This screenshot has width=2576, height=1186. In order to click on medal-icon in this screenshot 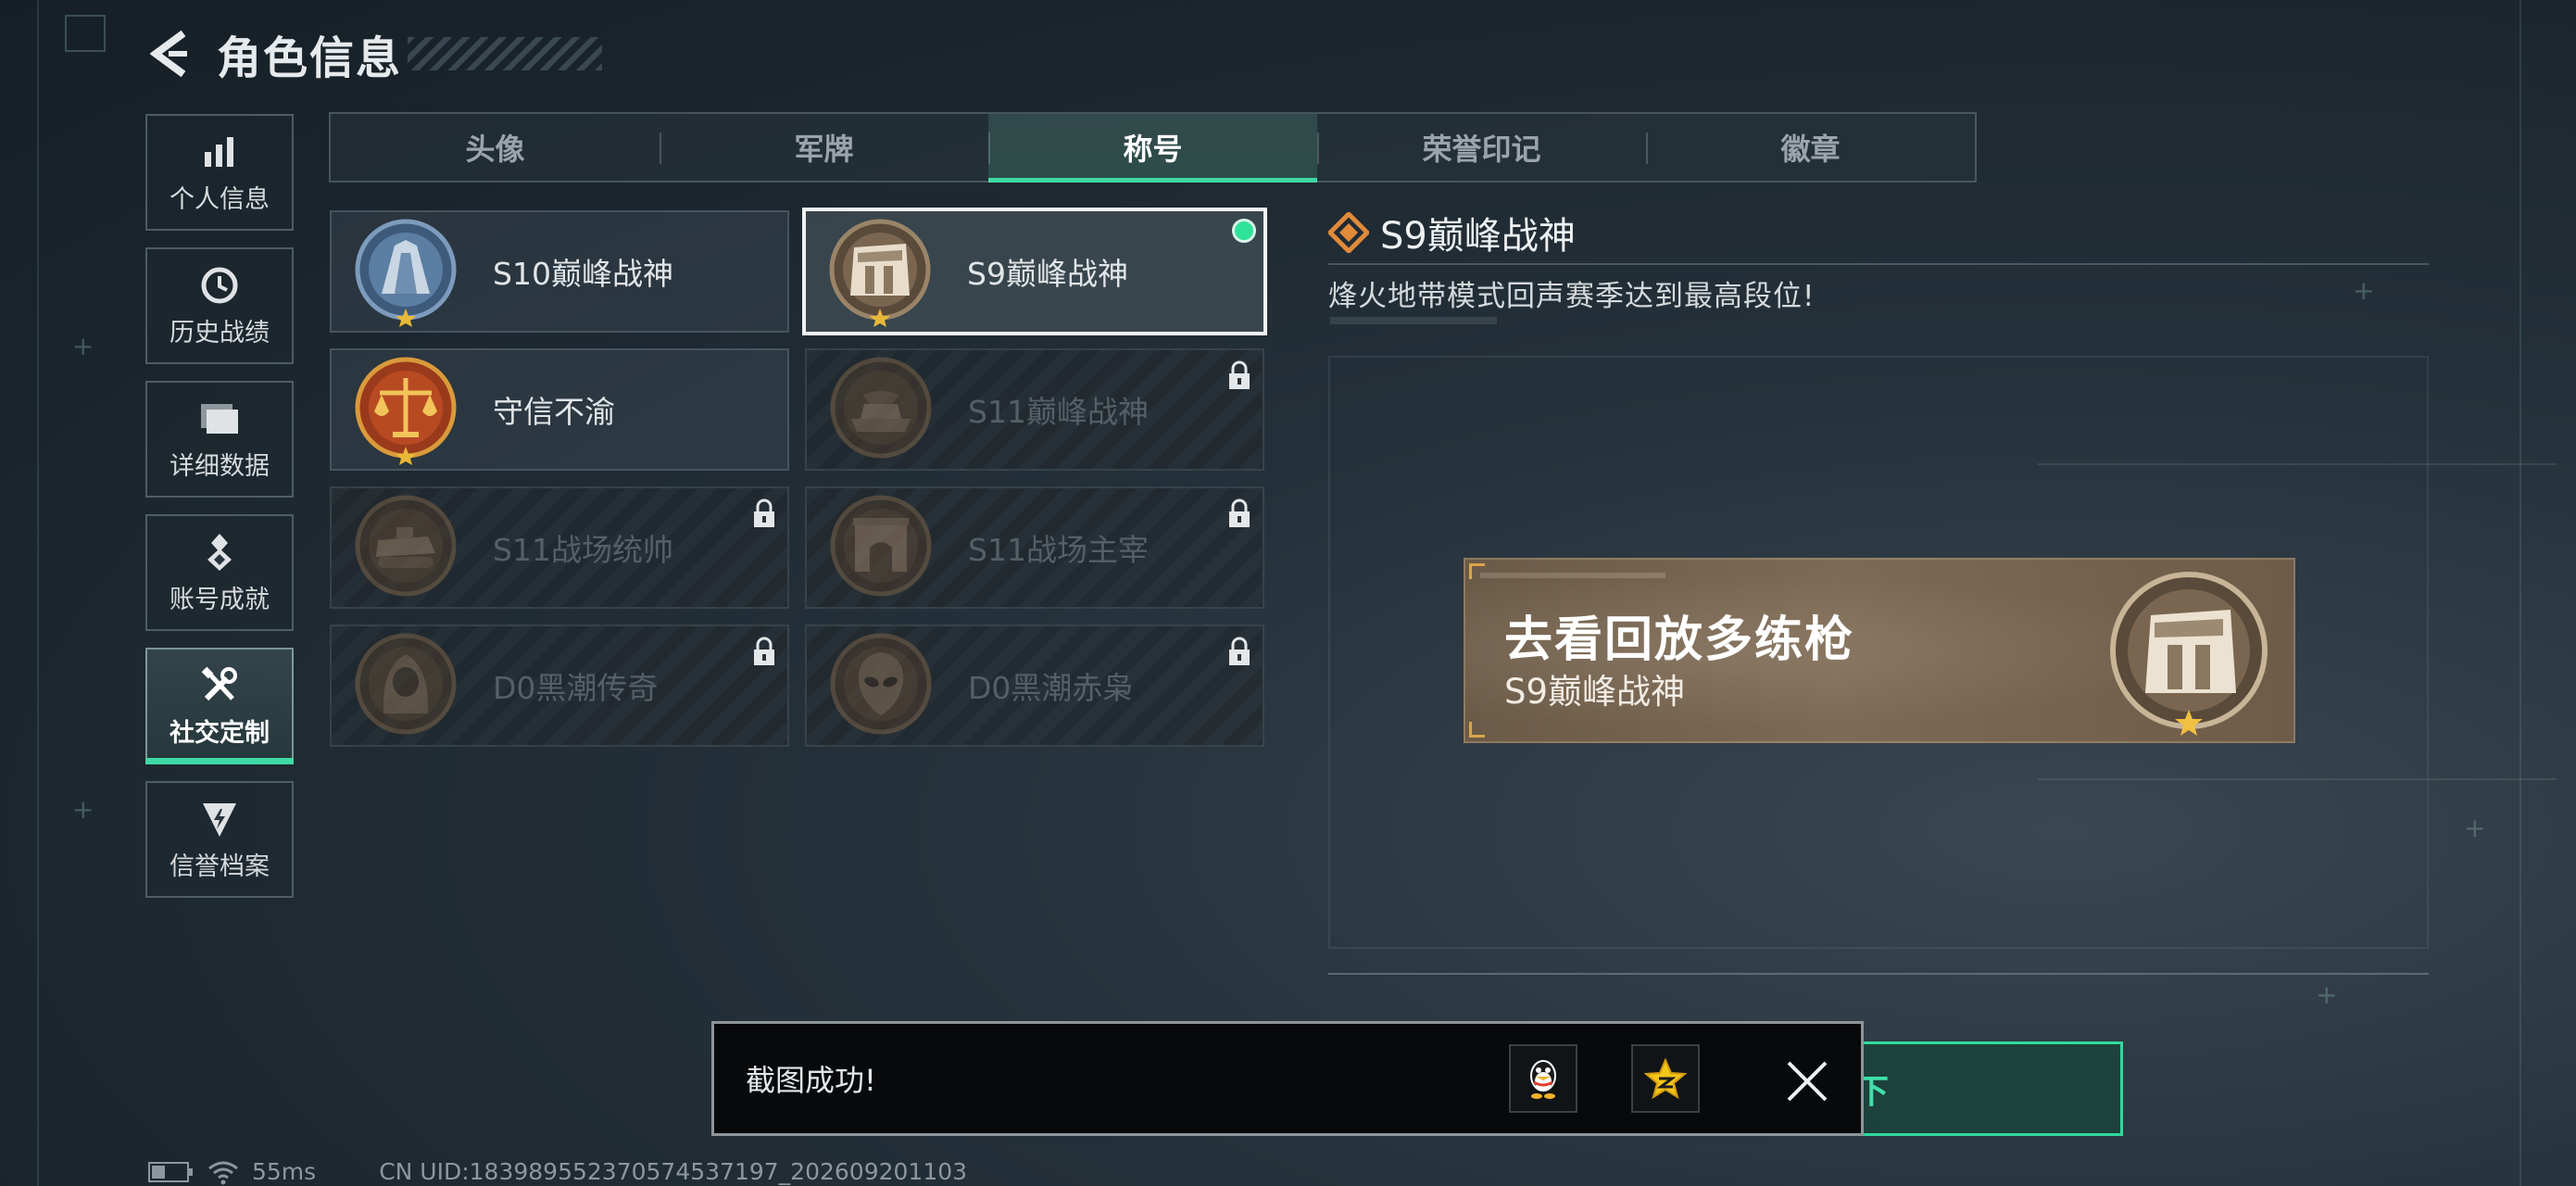, I will do `click(219, 552)`.